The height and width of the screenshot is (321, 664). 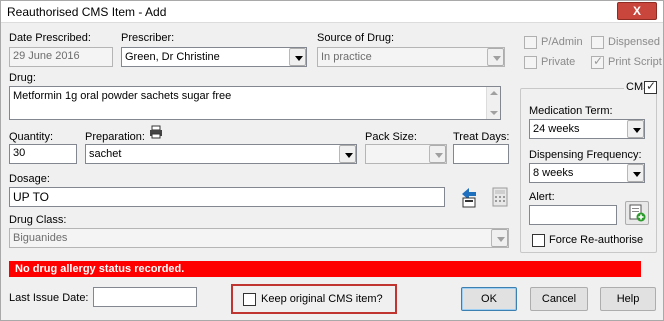 I want to click on dosage-picker-icon, so click(x=469, y=197).